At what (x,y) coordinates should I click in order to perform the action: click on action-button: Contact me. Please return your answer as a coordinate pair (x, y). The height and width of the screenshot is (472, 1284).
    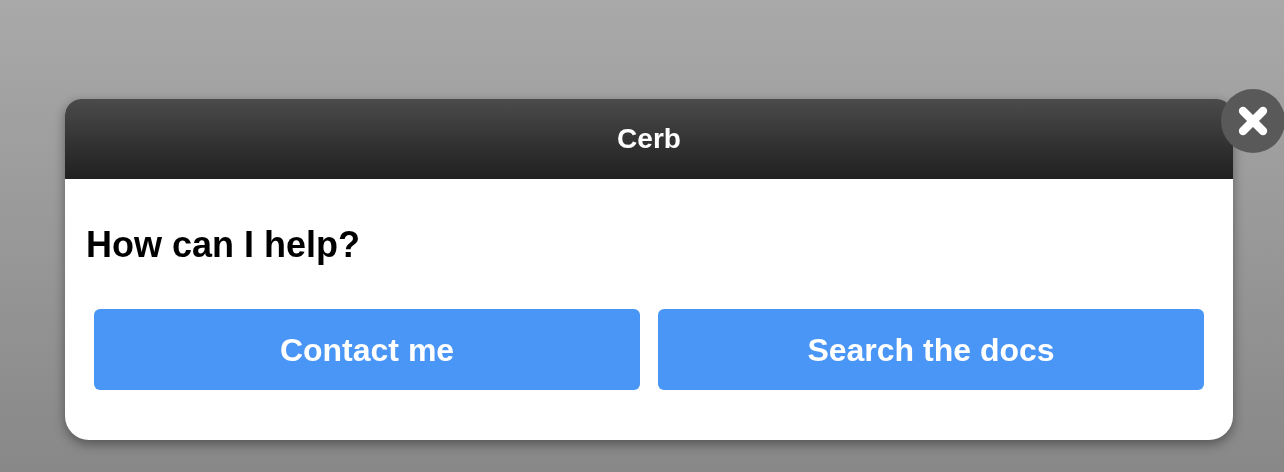
    Looking at the image, I should click on (367, 349).